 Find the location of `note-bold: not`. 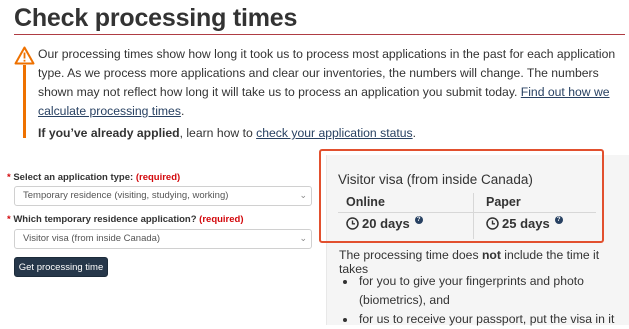

note-bold: not is located at coordinates (491, 255).